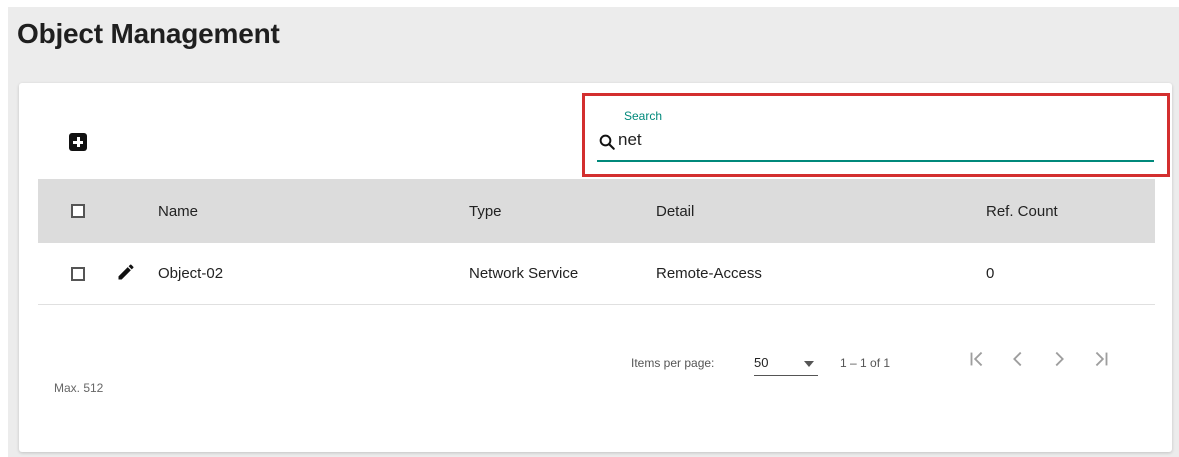 The image size is (1179, 457). What do you see at coordinates (761, 362) in the screenshot?
I see `page-size-value: 50` at bounding box center [761, 362].